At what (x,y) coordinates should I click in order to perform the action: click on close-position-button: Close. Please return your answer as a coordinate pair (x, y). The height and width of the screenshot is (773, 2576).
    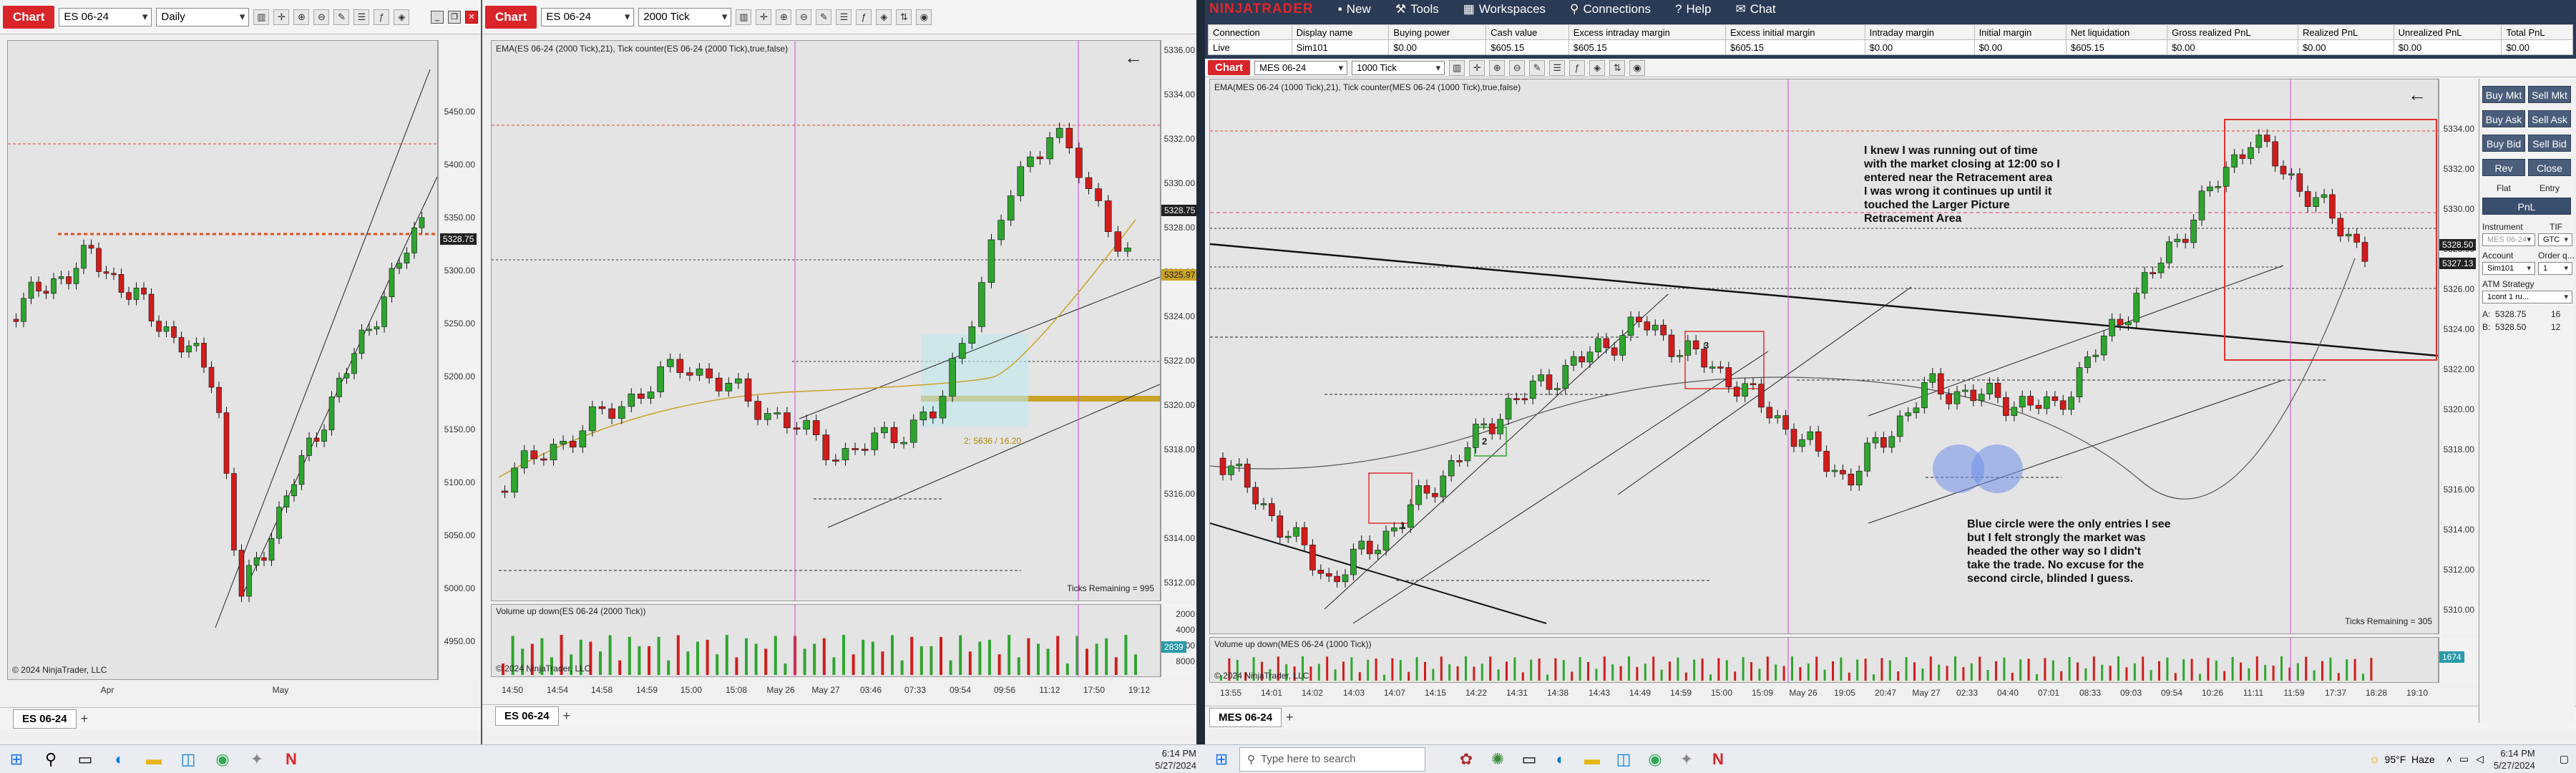
    Looking at the image, I should click on (2549, 167).